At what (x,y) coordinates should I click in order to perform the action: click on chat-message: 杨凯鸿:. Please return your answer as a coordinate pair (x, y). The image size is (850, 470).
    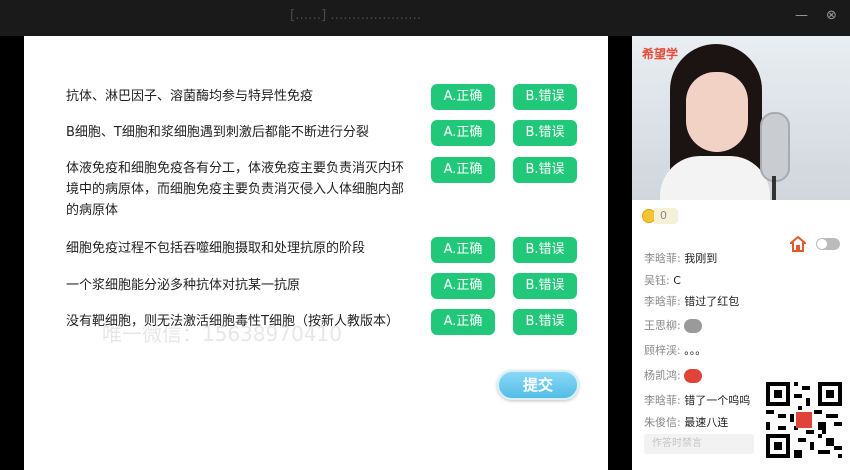
    Looking at the image, I should click on (673, 375).